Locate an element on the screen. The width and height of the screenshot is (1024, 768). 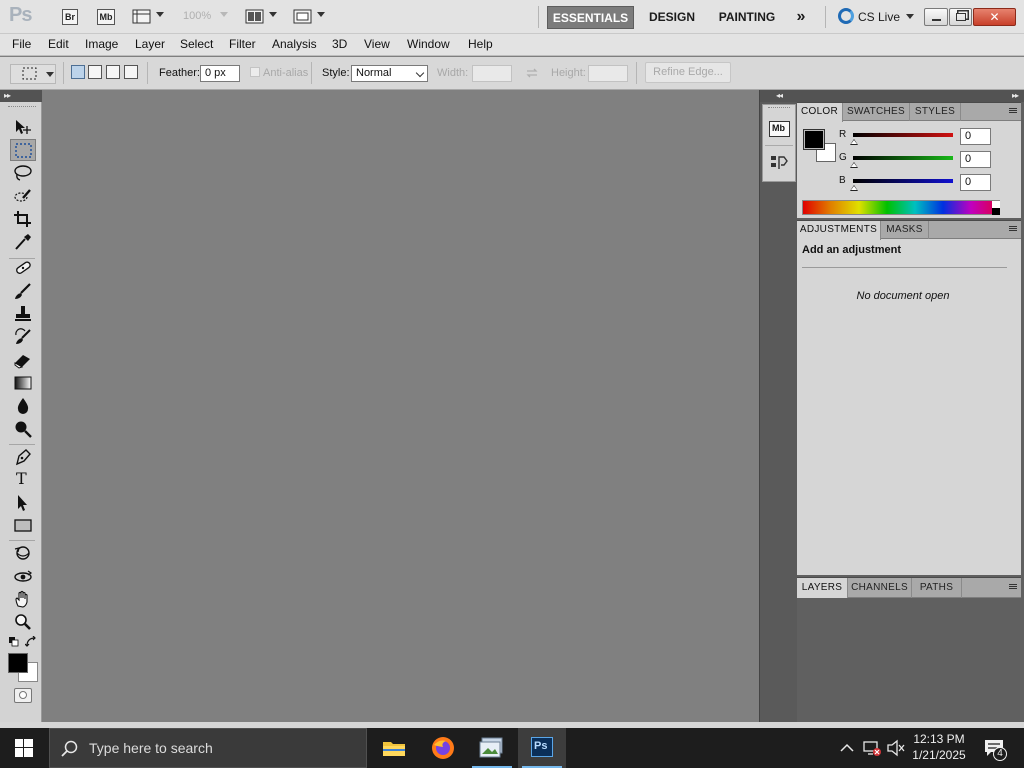
taskbar-search-box: Type here to search is located at coordinates (208, 748).